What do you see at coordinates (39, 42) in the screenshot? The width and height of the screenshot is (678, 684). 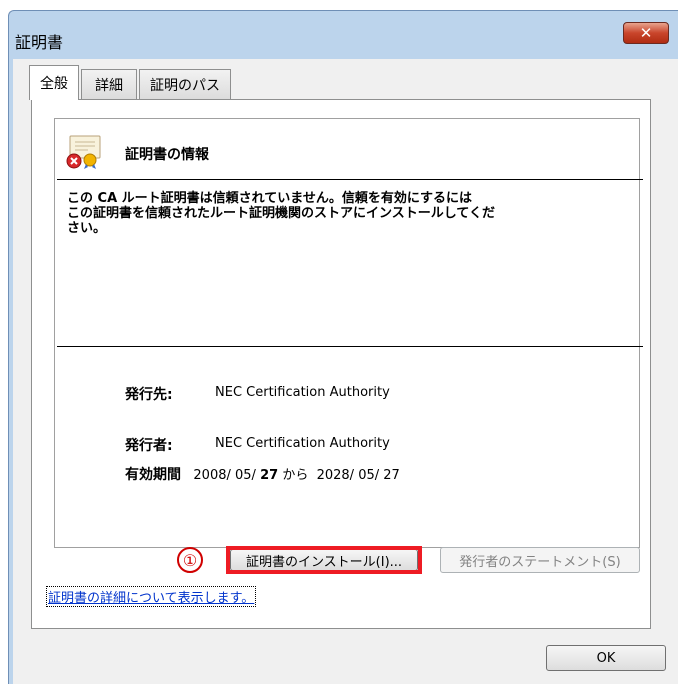 I see `window-title: 証明書` at bounding box center [39, 42].